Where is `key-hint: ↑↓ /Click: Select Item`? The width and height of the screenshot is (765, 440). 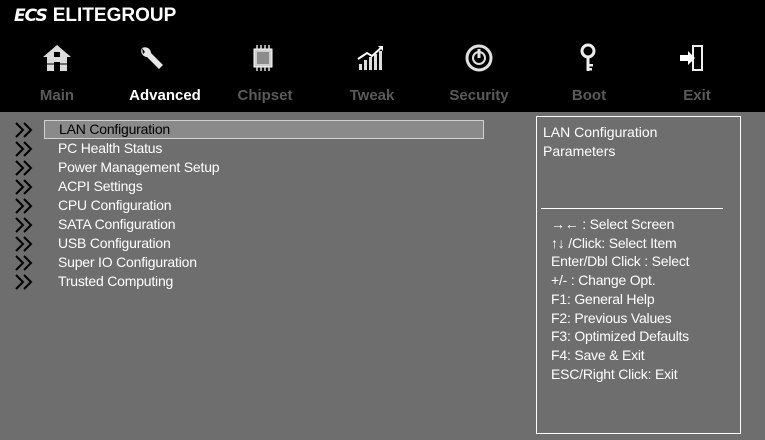
key-hint: ↑↓ /Click: Select Item is located at coordinates (614, 242).